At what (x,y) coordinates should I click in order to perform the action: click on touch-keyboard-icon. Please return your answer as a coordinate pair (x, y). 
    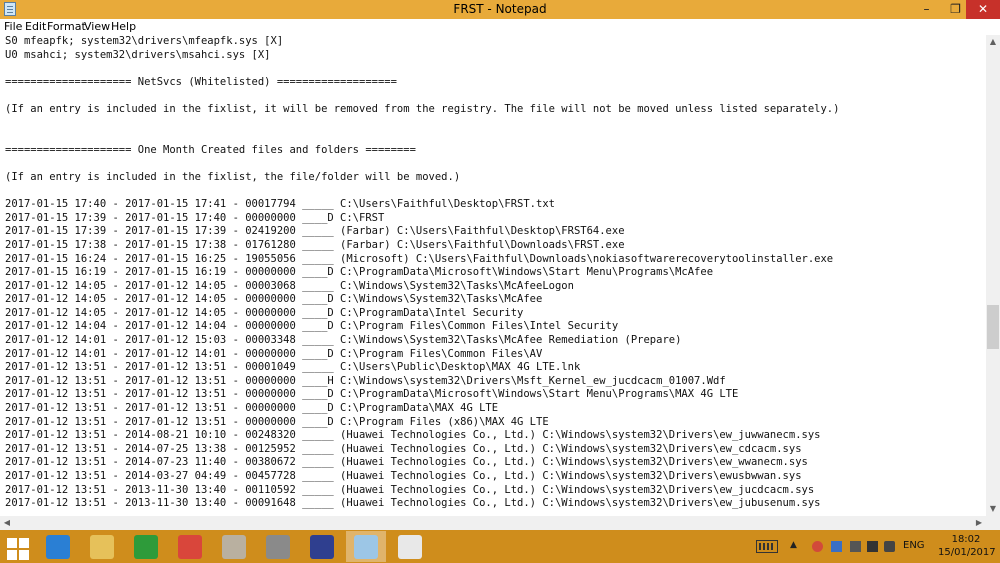
    Looking at the image, I should click on (767, 546).